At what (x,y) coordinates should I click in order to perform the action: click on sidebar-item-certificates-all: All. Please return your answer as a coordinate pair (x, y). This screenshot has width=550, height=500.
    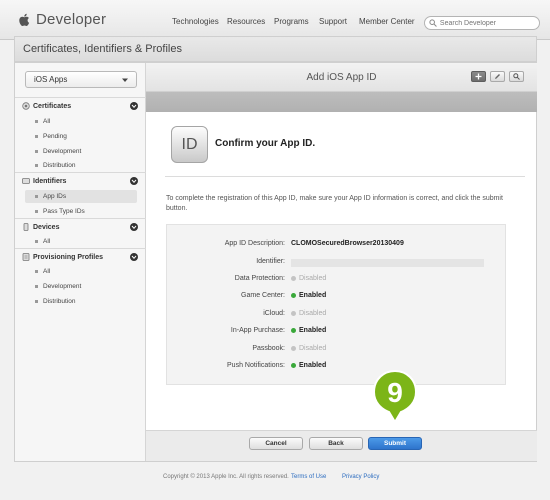
    Looking at the image, I should click on (42, 121).